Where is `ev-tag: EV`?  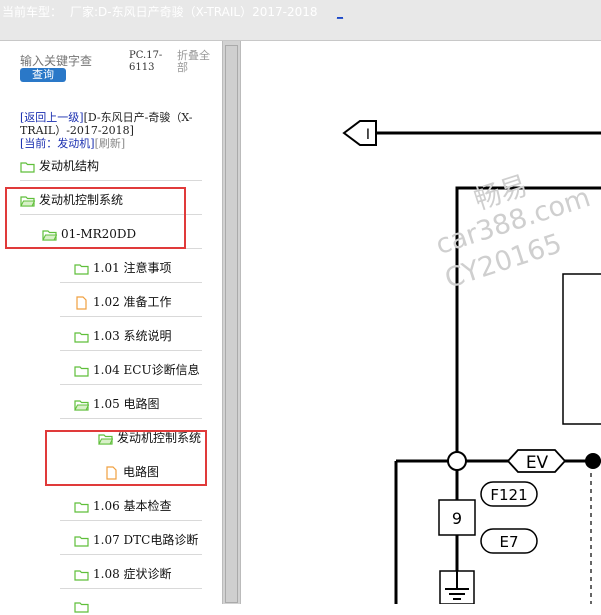
ev-tag: EV is located at coordinates (536, 461).